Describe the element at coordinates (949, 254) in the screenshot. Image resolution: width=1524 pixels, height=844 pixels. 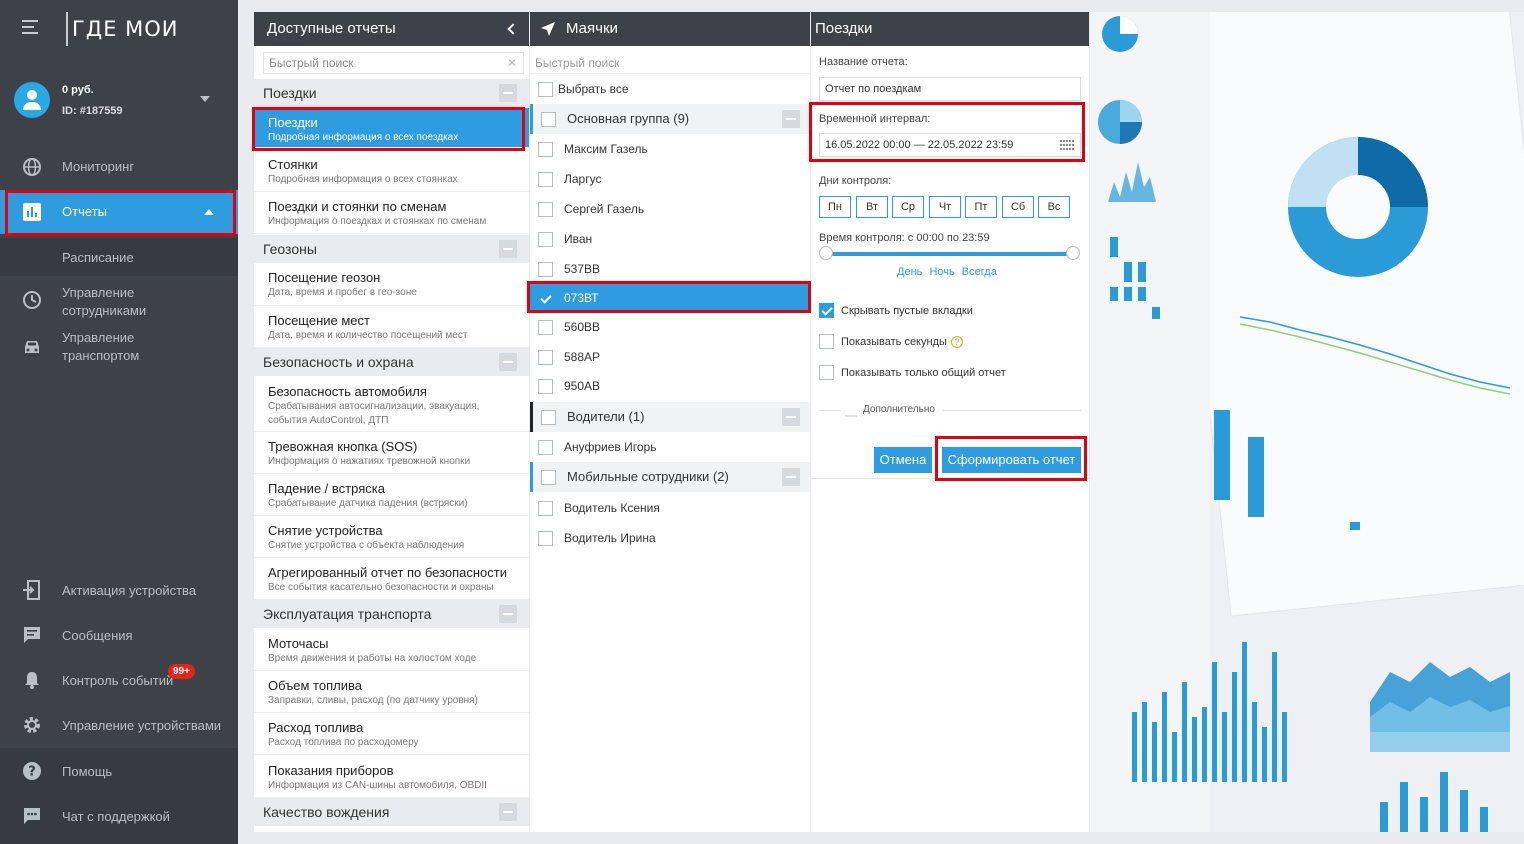
I see `time-range-slider` at that location.